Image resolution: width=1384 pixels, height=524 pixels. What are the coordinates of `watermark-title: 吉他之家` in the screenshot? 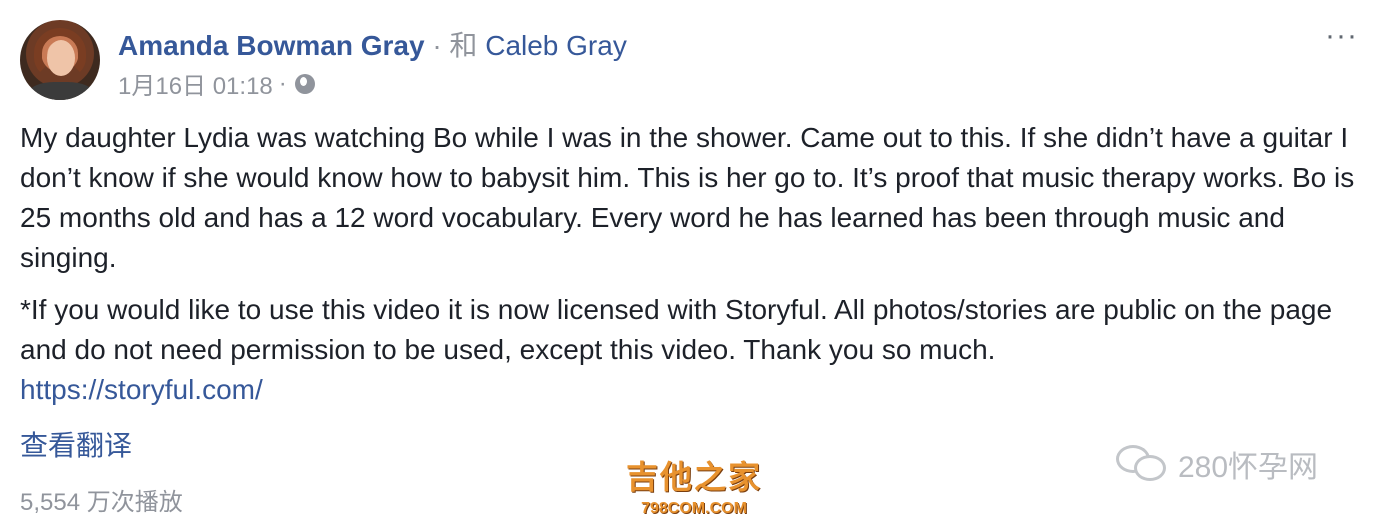 It's located at (694, 477).